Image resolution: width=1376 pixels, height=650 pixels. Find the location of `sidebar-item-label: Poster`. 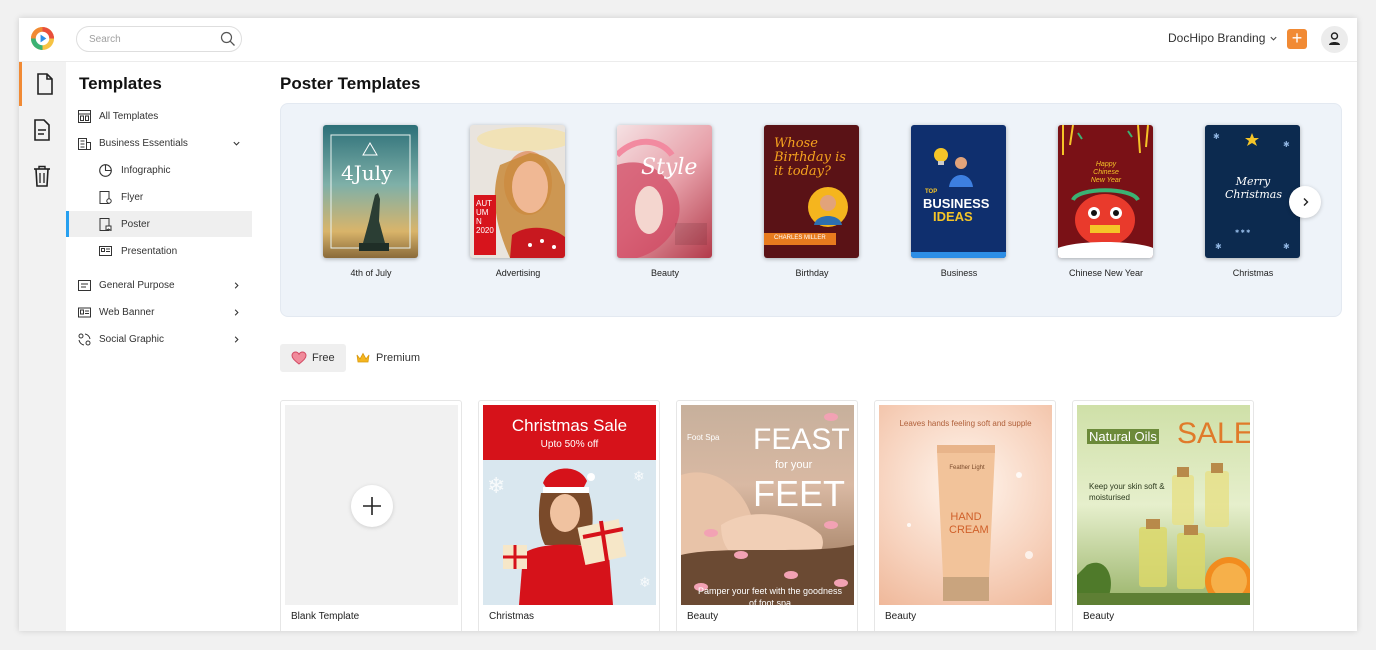

sidebar-item-label: Poster is located at coordinates (135, 224).